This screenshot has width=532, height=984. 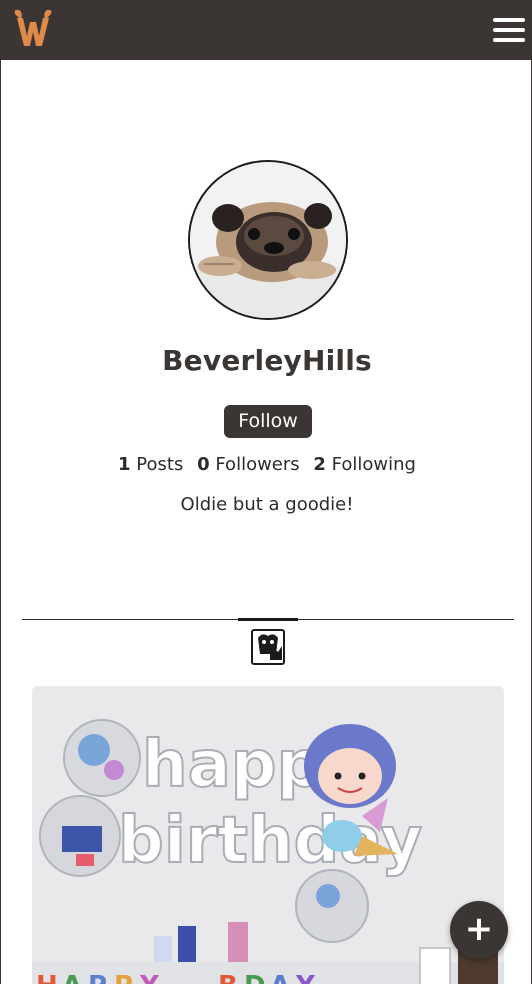 I want to click on top-navbar, so click(x=266, y=30).